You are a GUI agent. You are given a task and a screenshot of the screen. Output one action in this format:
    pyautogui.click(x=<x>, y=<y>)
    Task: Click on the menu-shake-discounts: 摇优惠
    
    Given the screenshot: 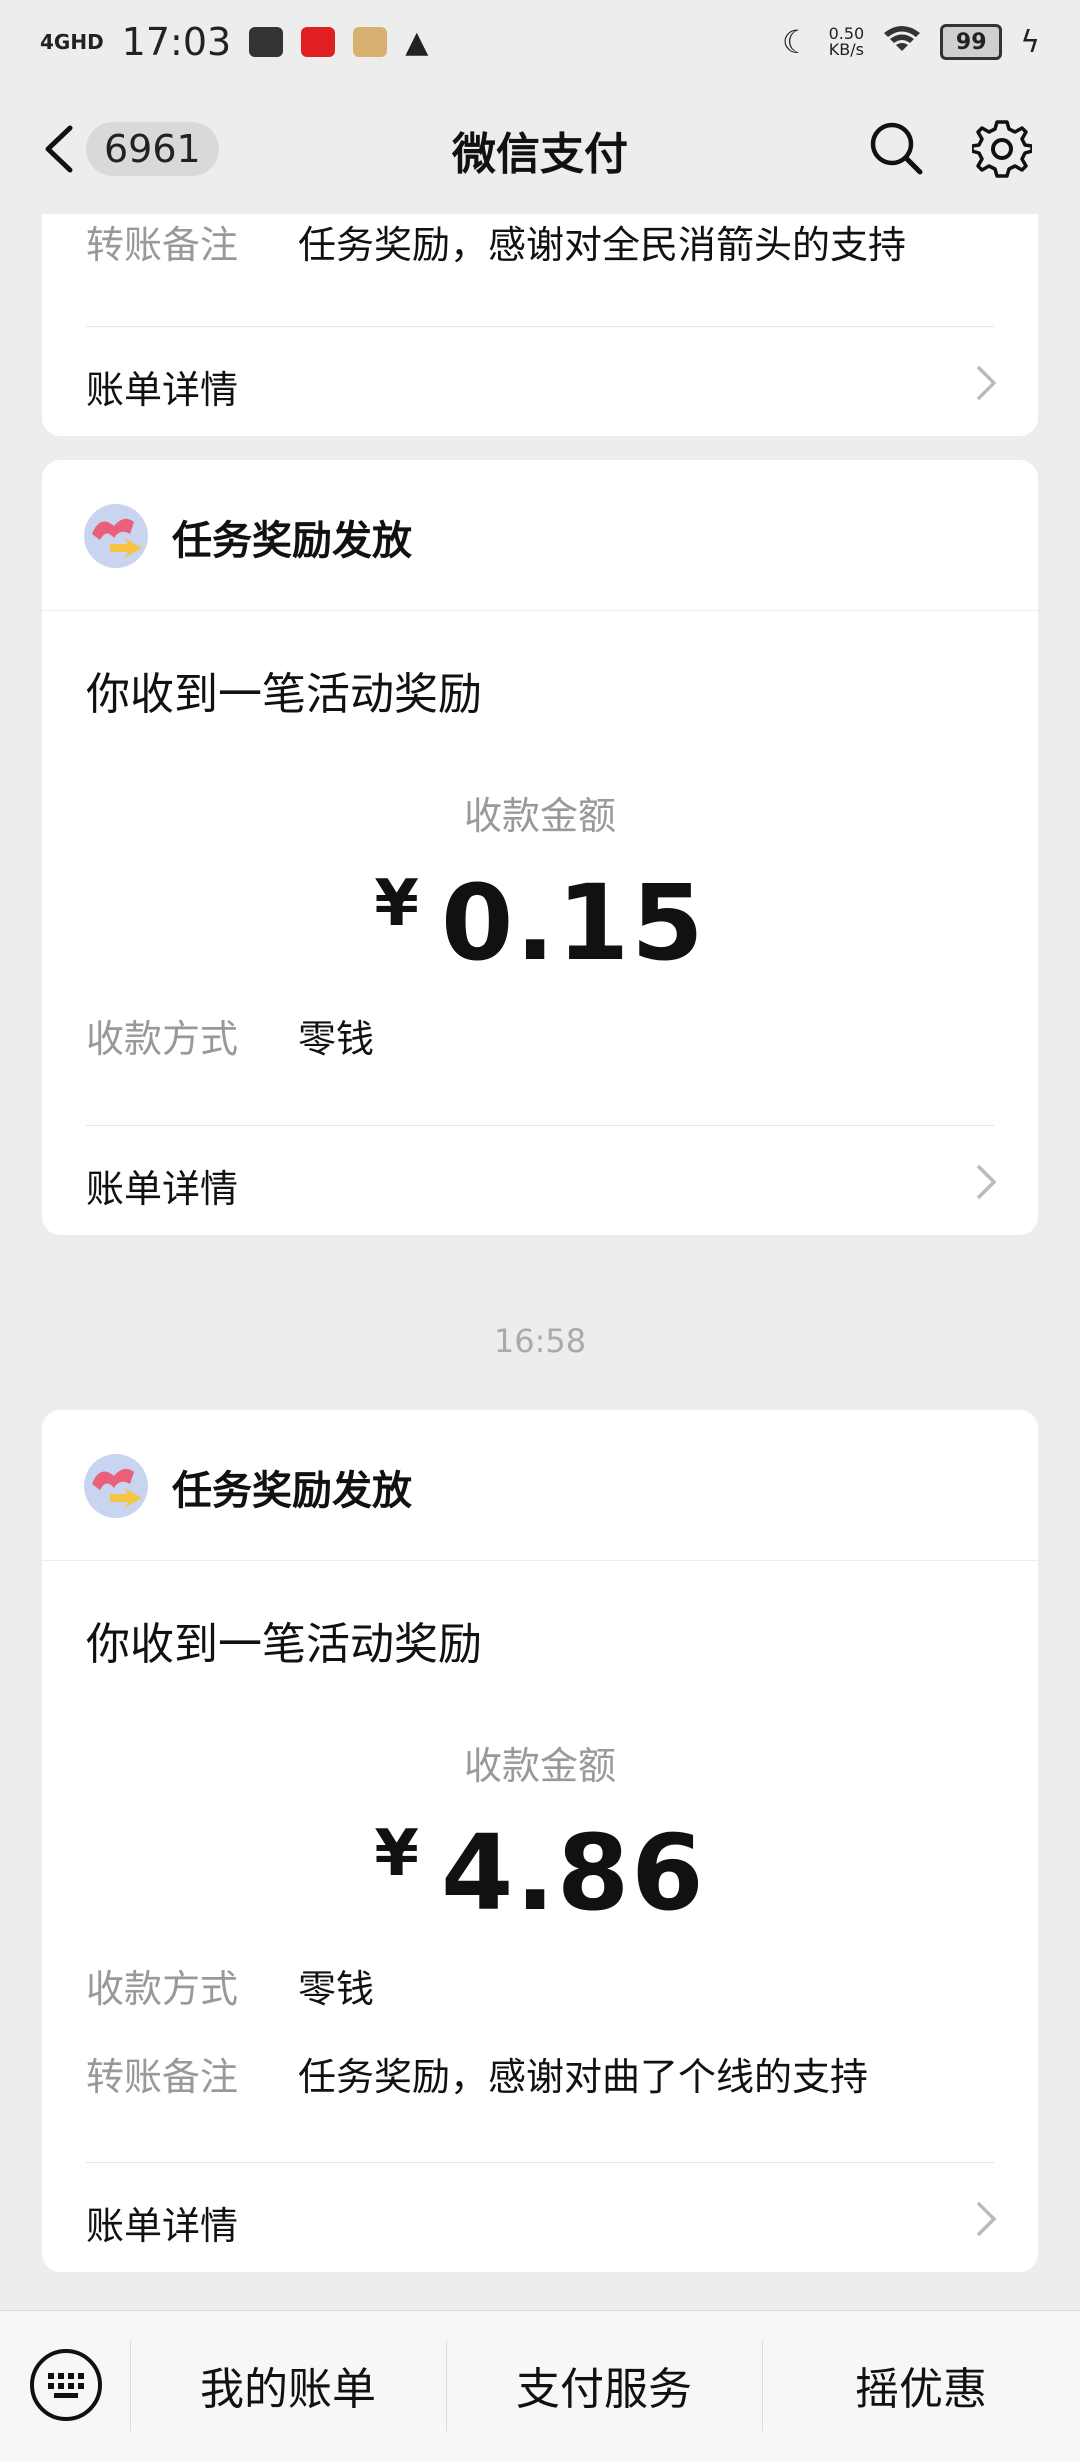 What is the action you would take?
    pyautogui.click(x=921, y=2385)
    